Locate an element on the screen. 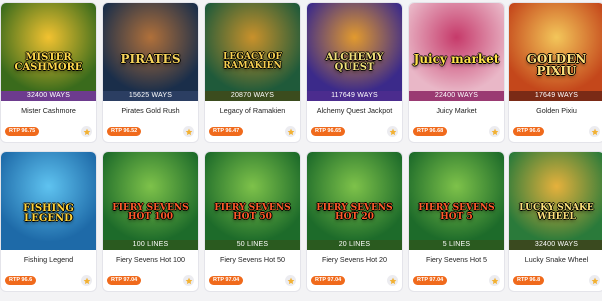  game-title: Golden Pixiu is located at coordinates (555, 110).